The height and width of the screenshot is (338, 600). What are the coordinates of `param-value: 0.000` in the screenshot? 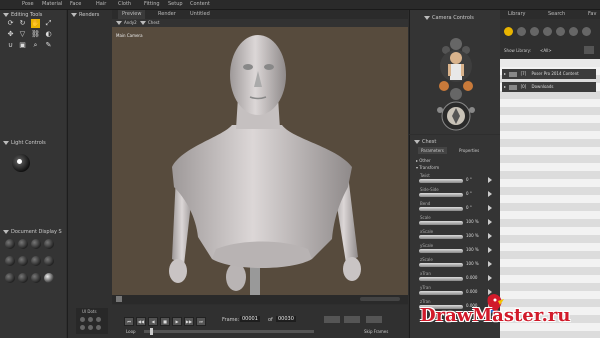 It's located at (471, 277).